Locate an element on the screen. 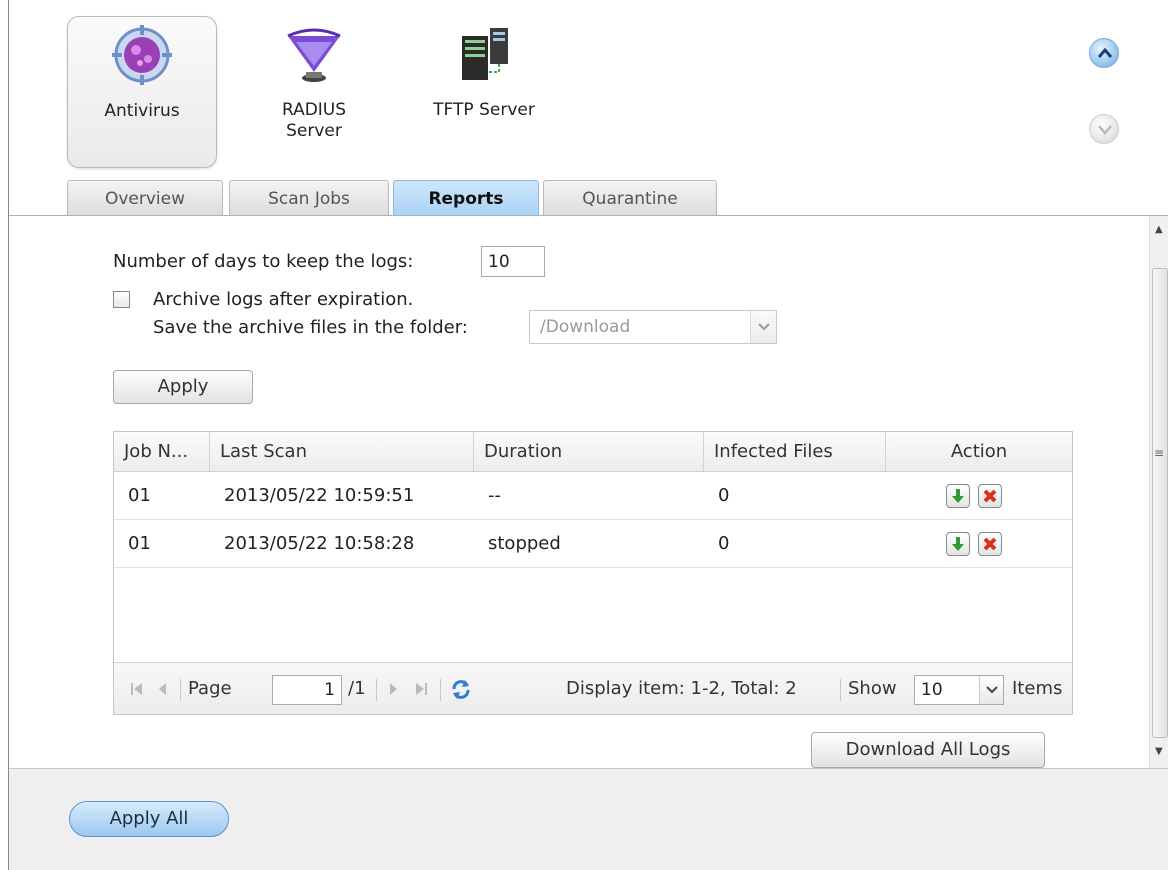 The width and height of the screenshot is (1168, 870). apply-all-button: Apply All is located at coordinates (149, 819).